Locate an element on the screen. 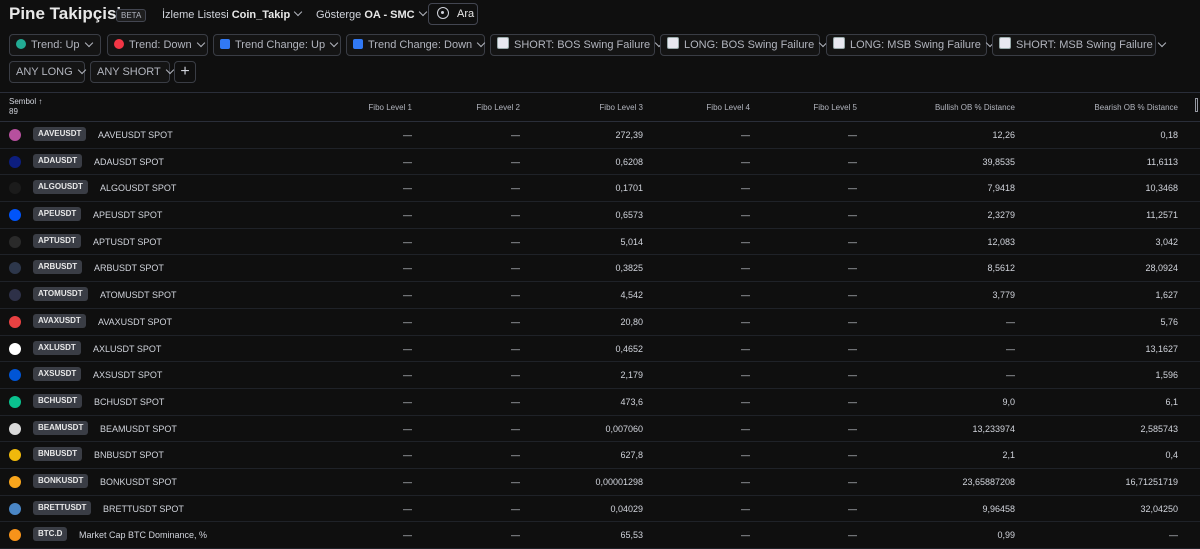 The height and width of the screenshot is (549, 1200). filter-chip: ANY SHORT is located at coordinates (132, 72).